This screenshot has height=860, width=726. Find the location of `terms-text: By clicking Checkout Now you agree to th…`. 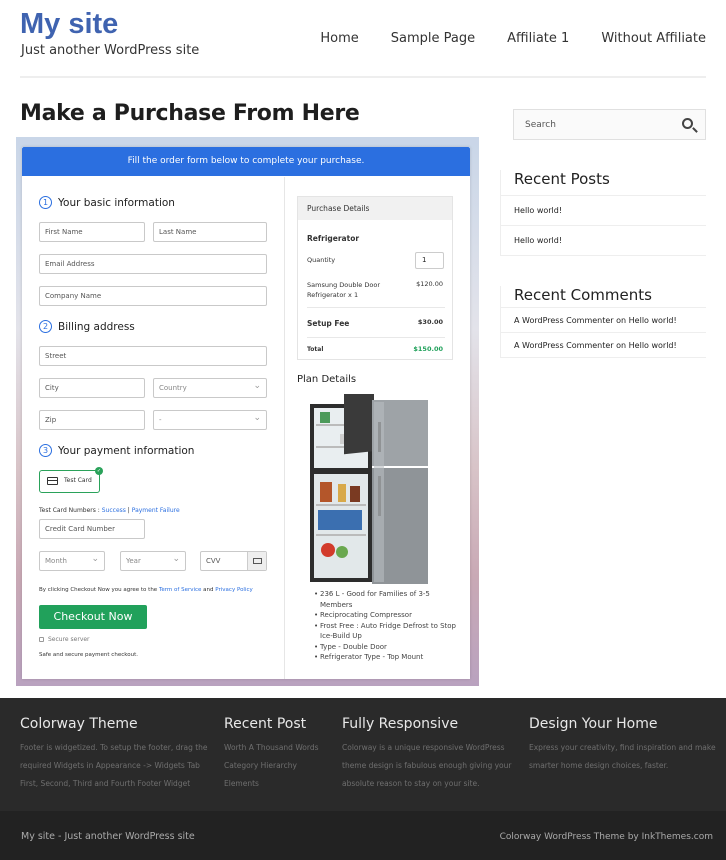

terms-text: By clicking Checkout Now you agree to th… is located at coordinates (146, 590).